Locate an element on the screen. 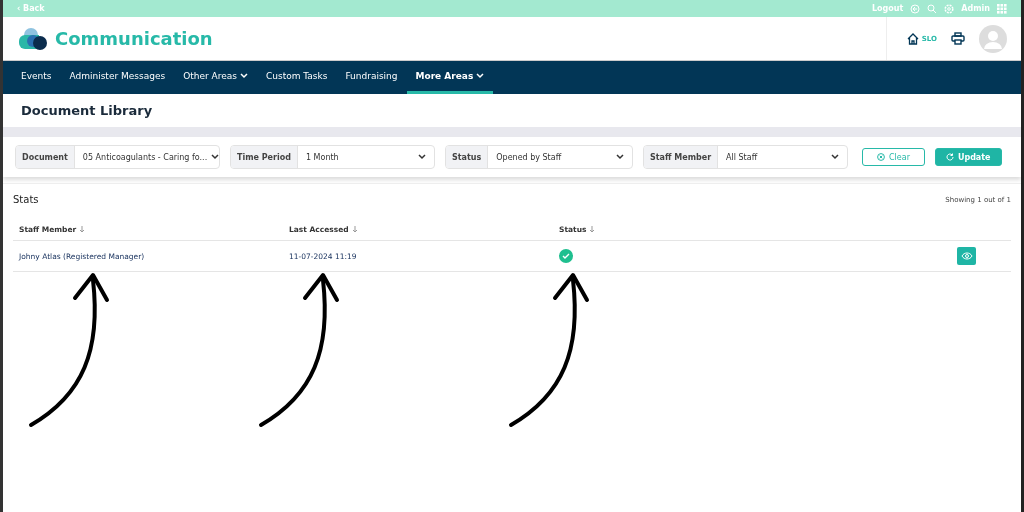 The width and height of the screenshot is (1024, 512). filter-select: Status Opened by Staff is located at coordinates (539, 157).